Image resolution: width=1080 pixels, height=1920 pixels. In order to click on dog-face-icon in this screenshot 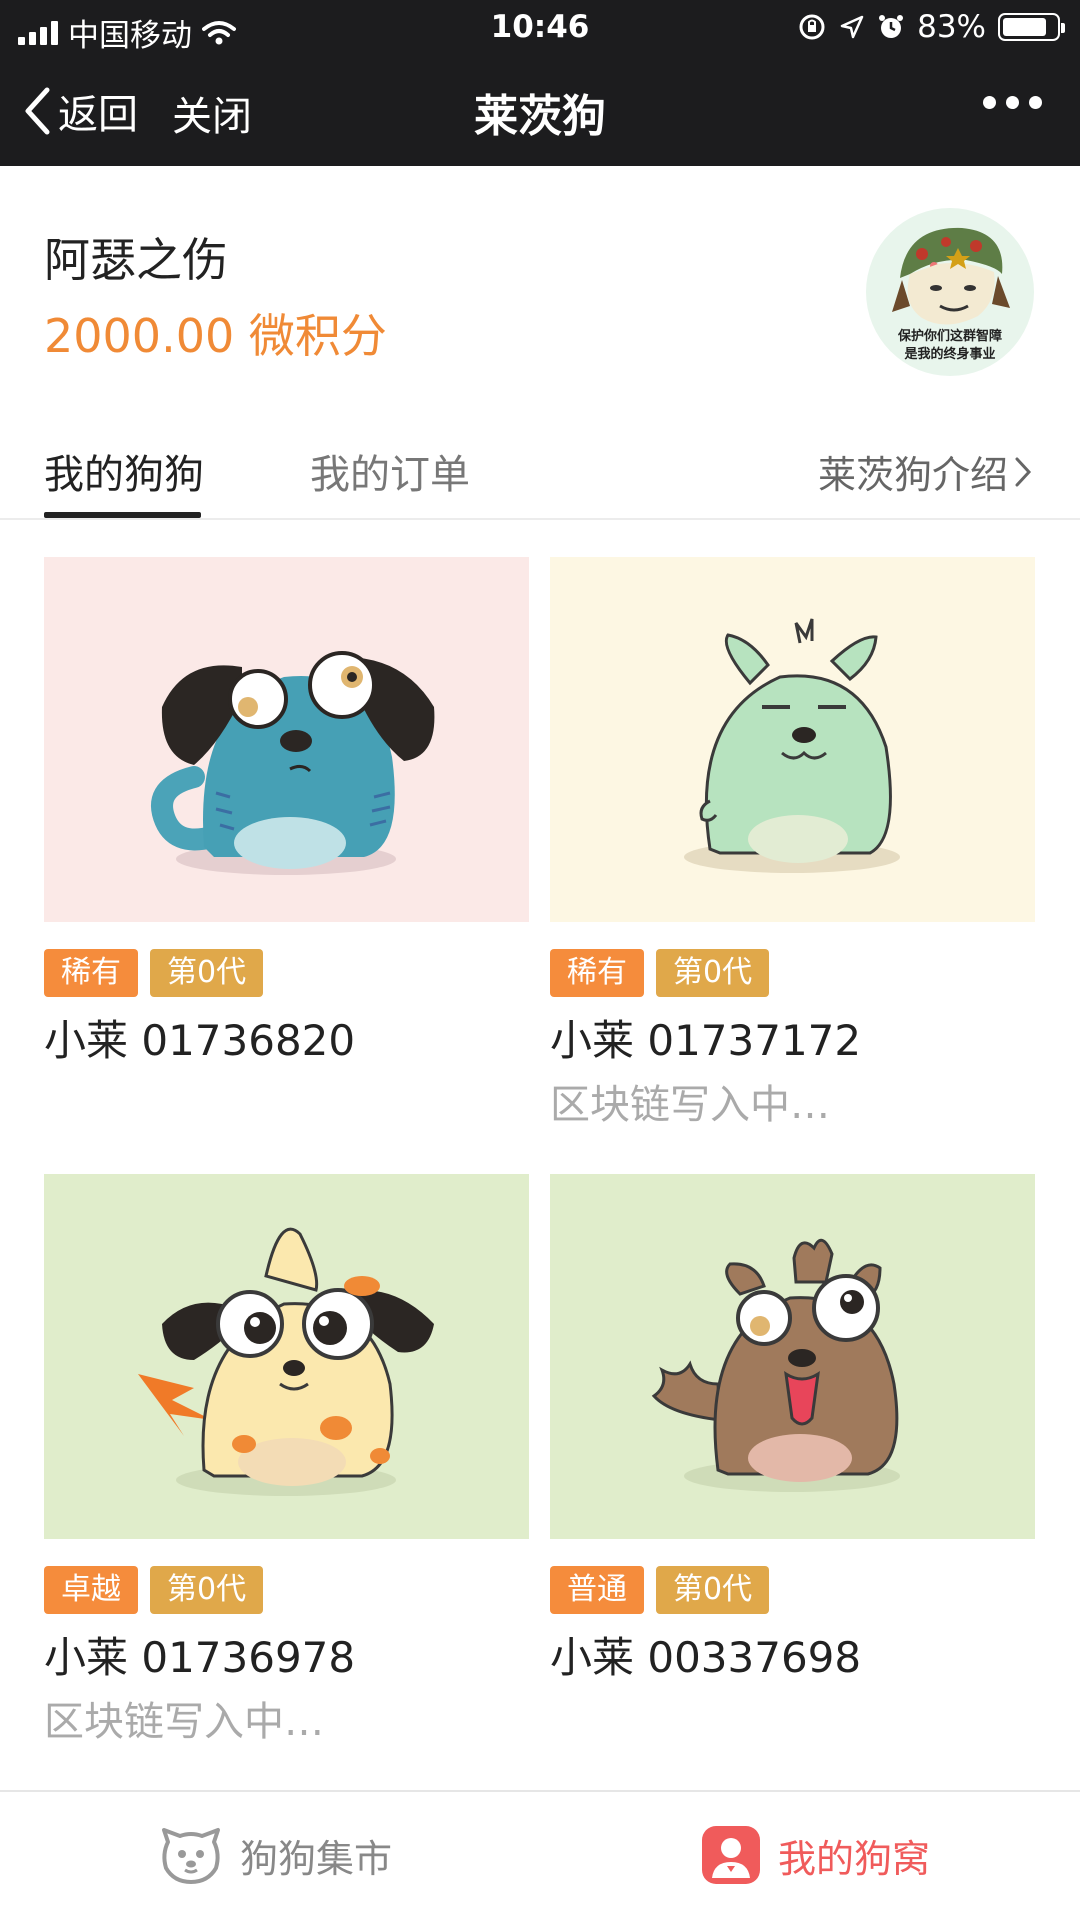, I will do `click(191, 1856)`.